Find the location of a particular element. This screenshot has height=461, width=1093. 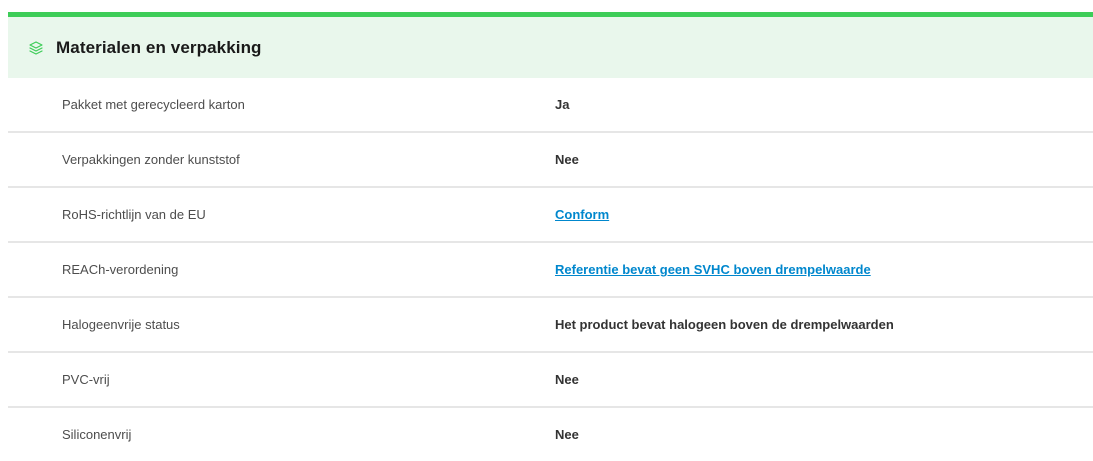

table-row: PVC-vrij Nee is located at coordinates (550, 380).